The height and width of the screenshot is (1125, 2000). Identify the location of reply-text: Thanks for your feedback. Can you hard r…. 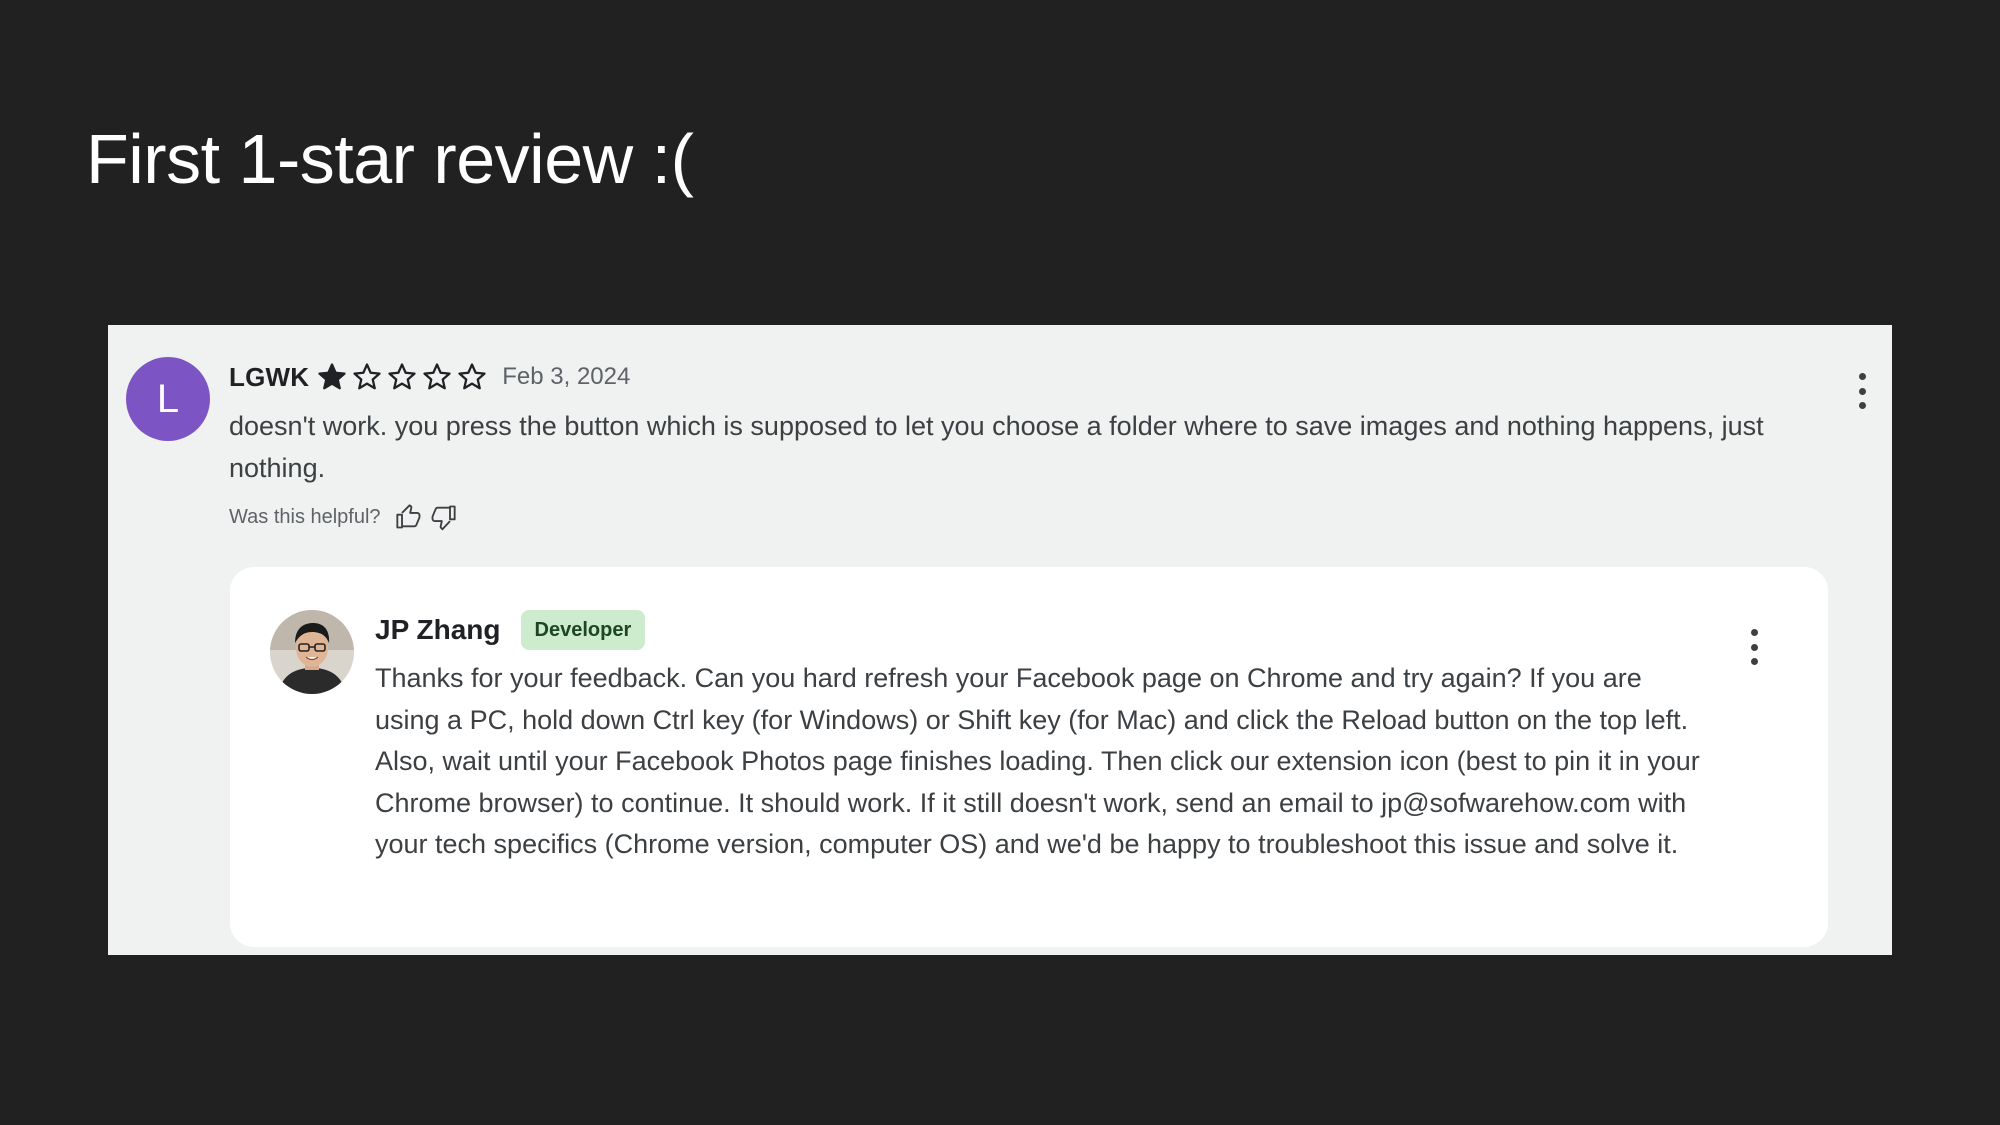
(1037, 761).